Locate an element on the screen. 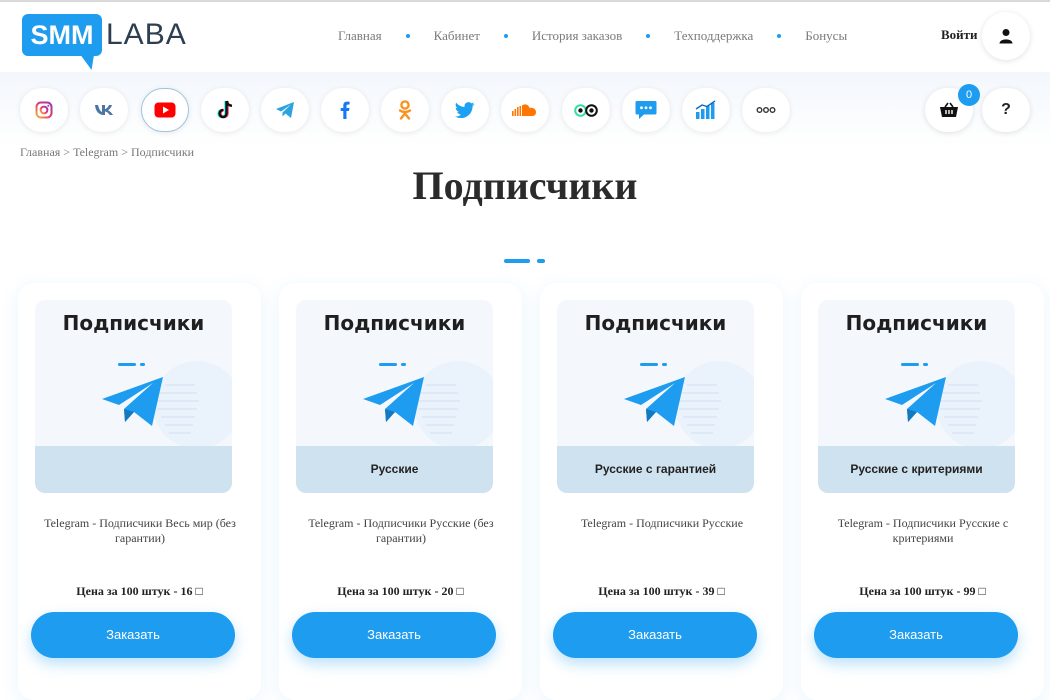 The width and height of the screenshot is (1050, 700). social-vk-button is located at coordinates (104, 110).